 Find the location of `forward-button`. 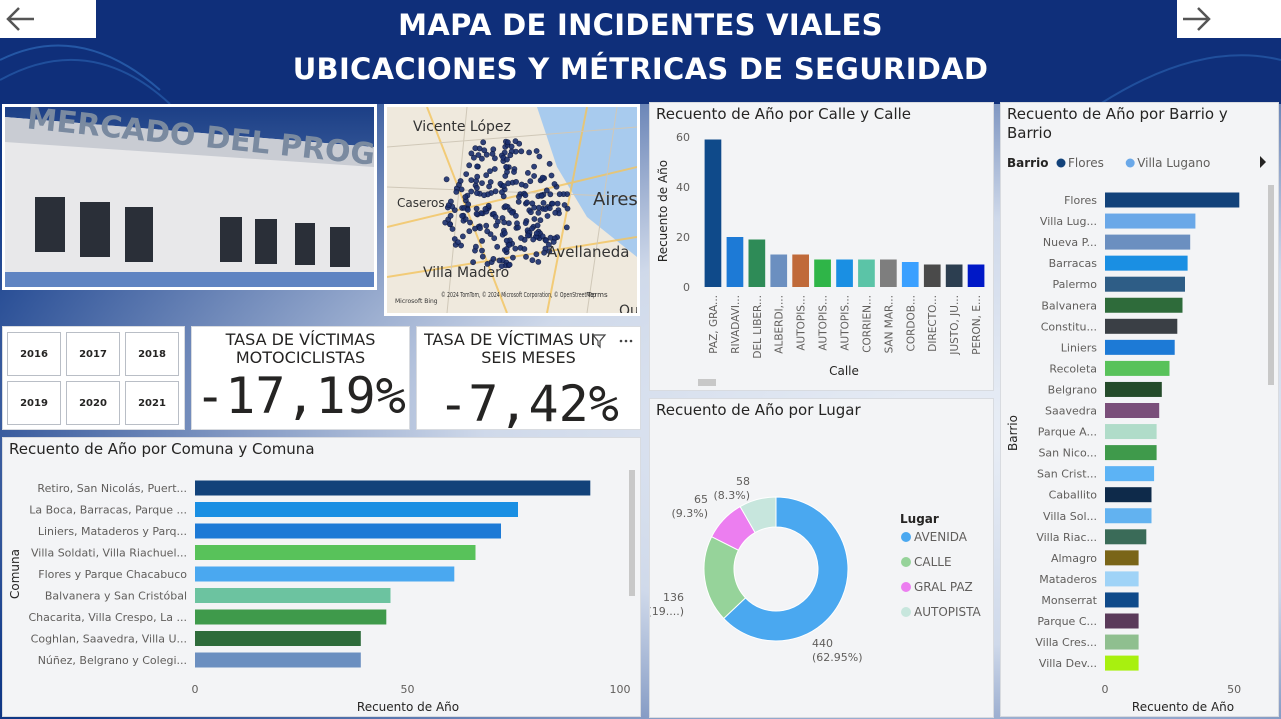

forward-button is located at coordinates (1229, 19).